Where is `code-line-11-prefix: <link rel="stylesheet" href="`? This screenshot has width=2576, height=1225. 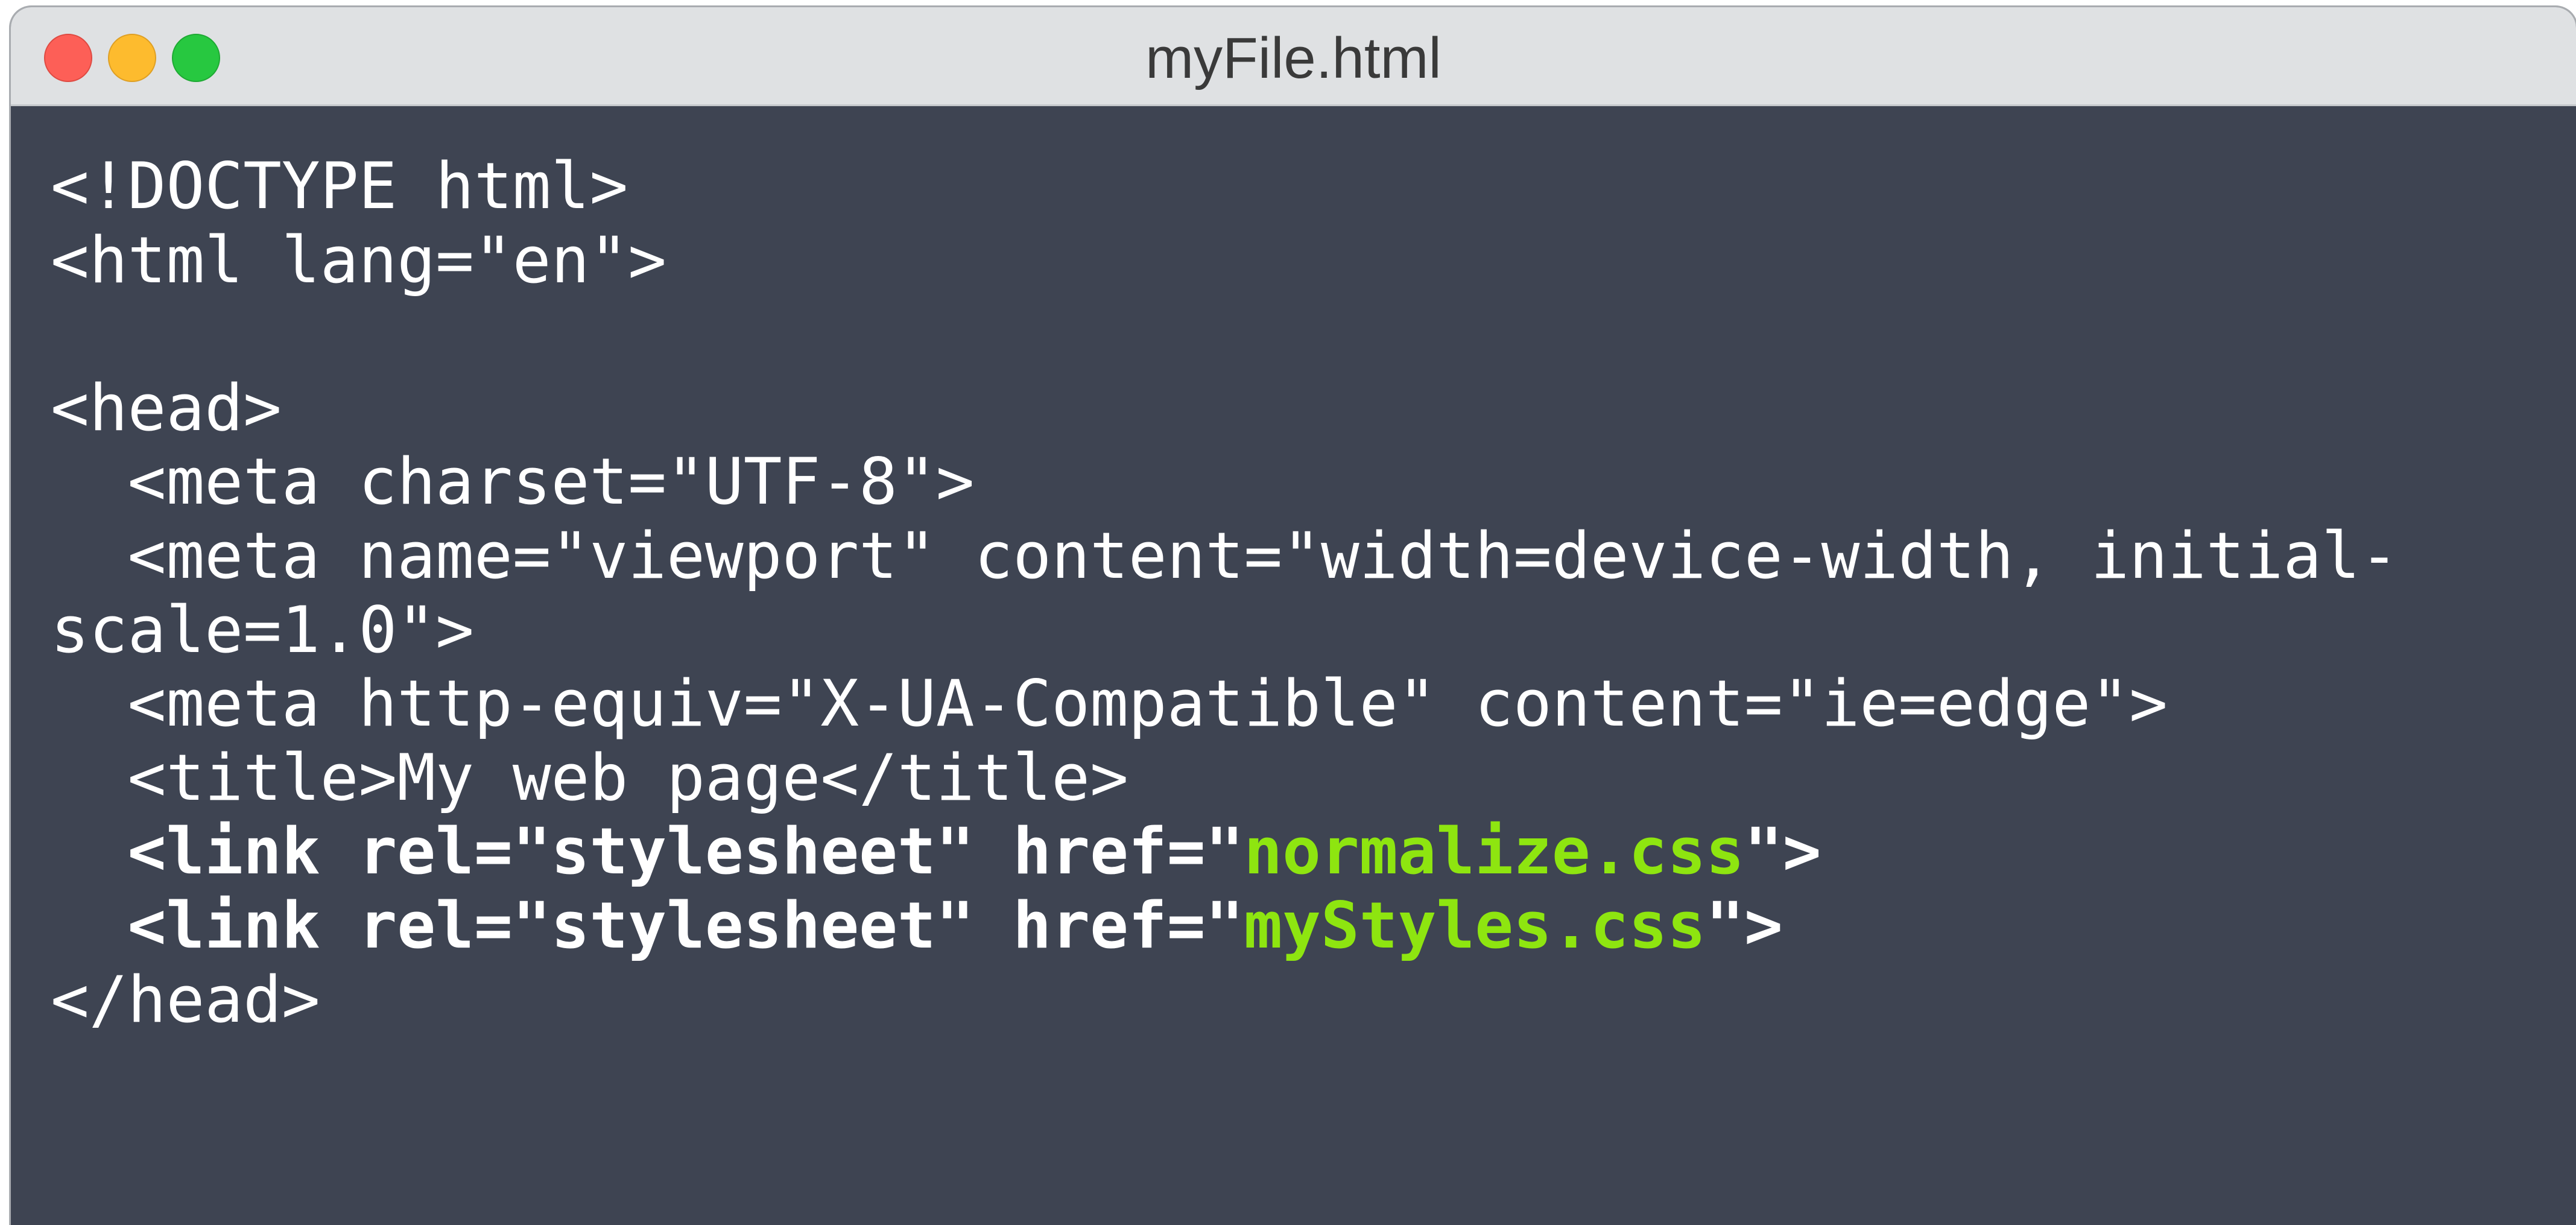
code-line-11-prefix: <link rel="stylesheet" href=" is located at coordinates (647, 925).